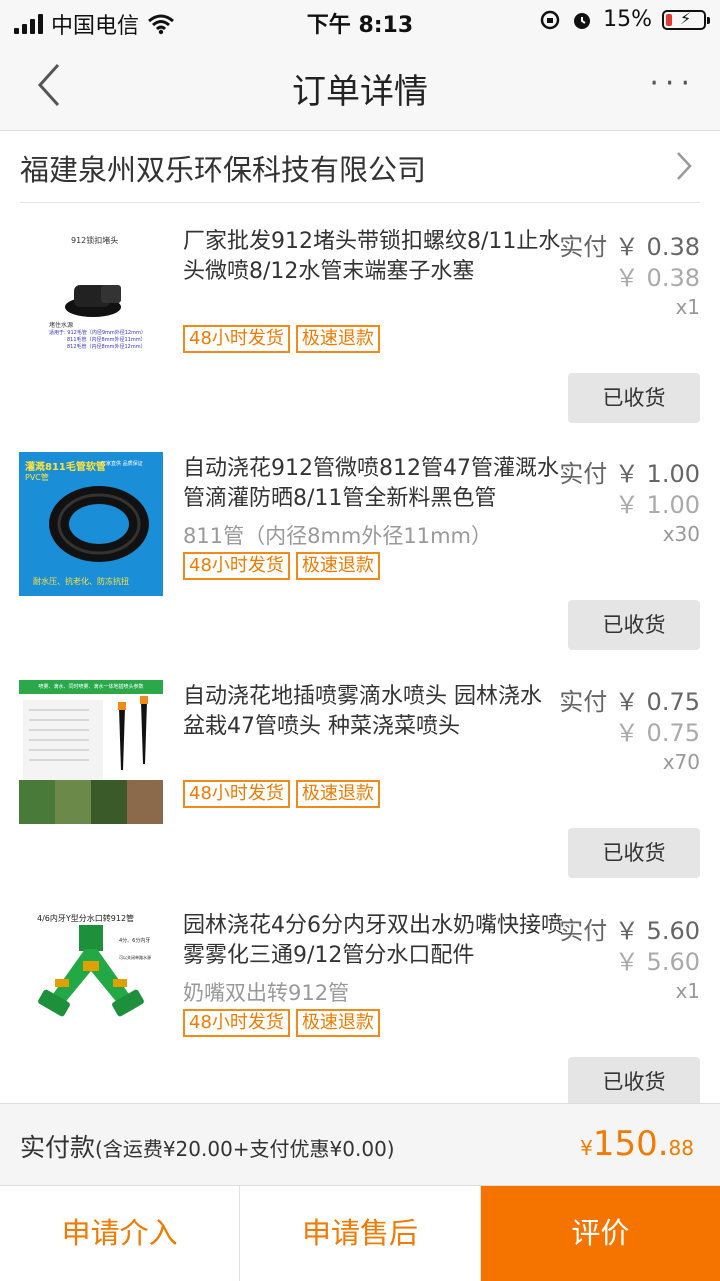  What do you see at coordinates (600, 1233) in the screenshot?
I see `review-button: 评价` at bounding box center [600, 1233].